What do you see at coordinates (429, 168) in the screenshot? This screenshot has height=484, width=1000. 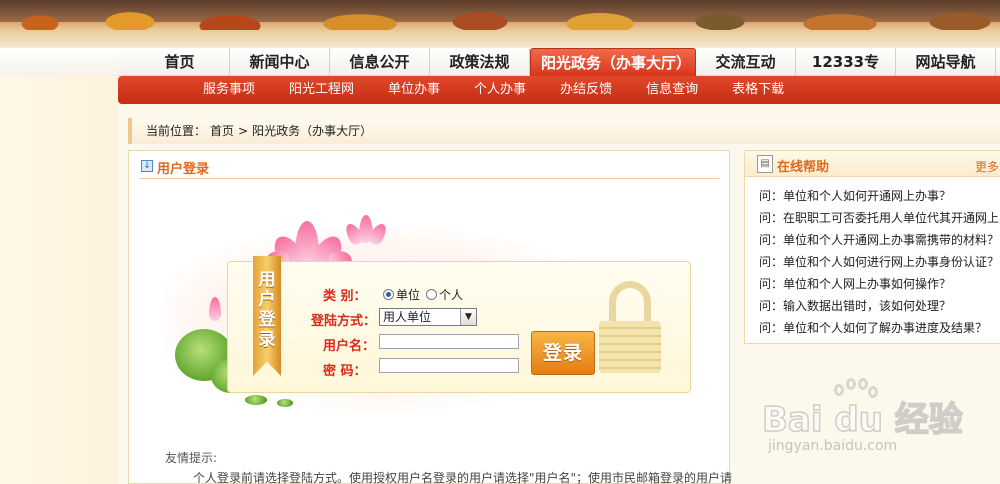 I see `login-panel-header: ↓ 用户登录` at bounding box center [429, 168].